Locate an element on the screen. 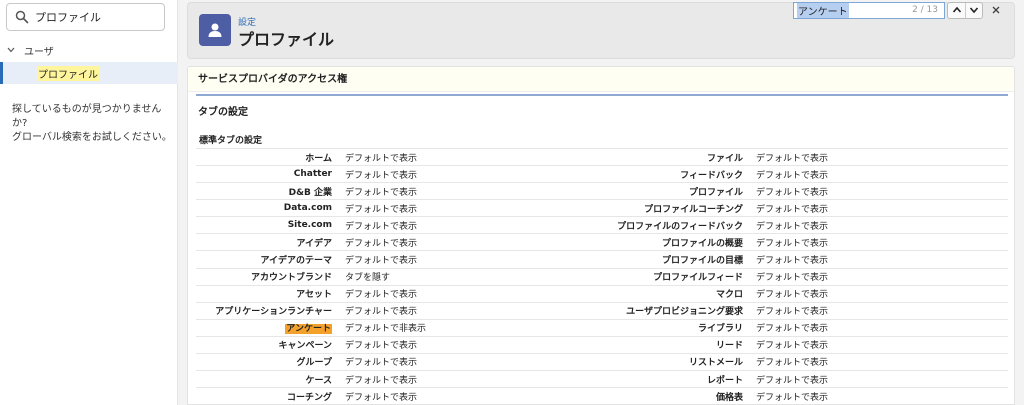  sidebar-item-profiles: プロファイル is located at coordinates (89, 73).